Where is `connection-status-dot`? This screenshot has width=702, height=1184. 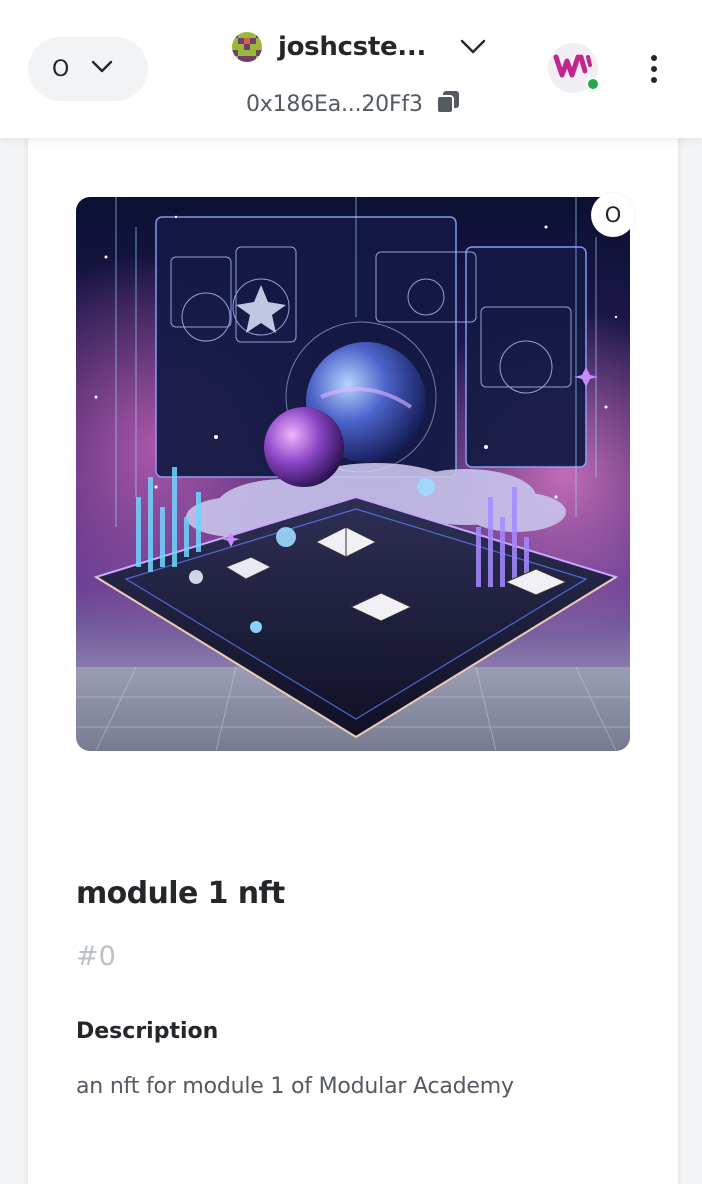 connection-status-dot is located at coordinates (593, 84).